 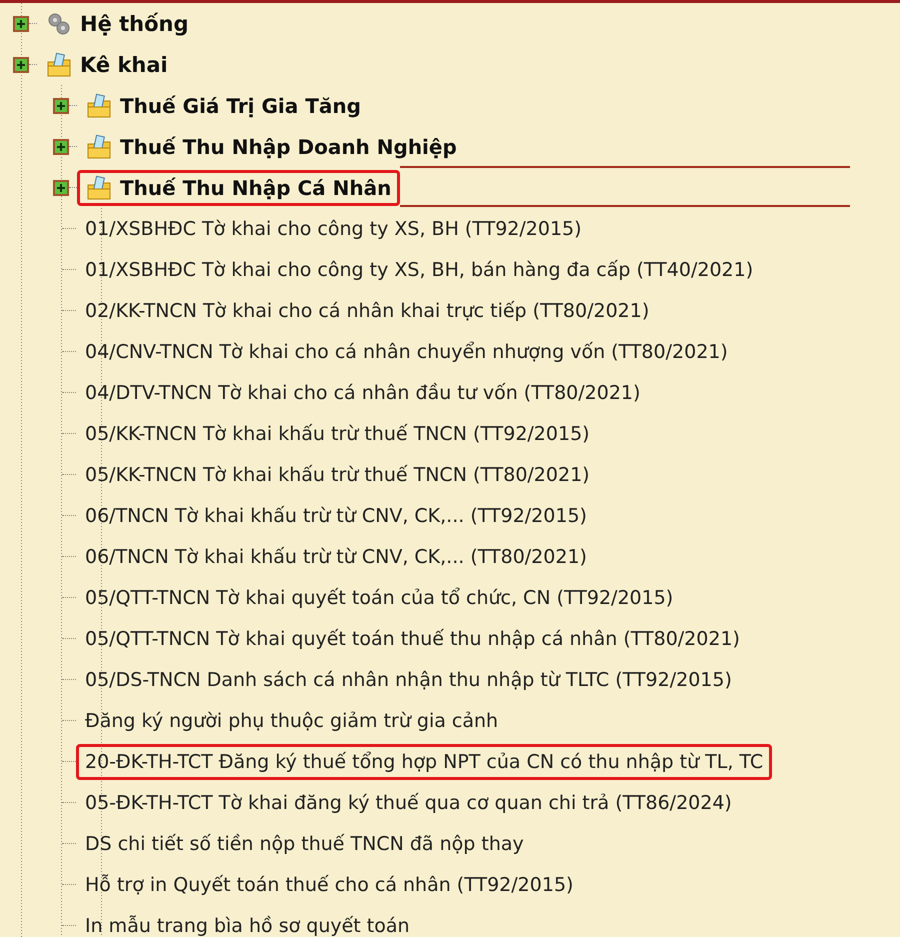 I want to click on tree-folder: Thuế Giá Trị Gia Tăng, so click(x=240, y=106).